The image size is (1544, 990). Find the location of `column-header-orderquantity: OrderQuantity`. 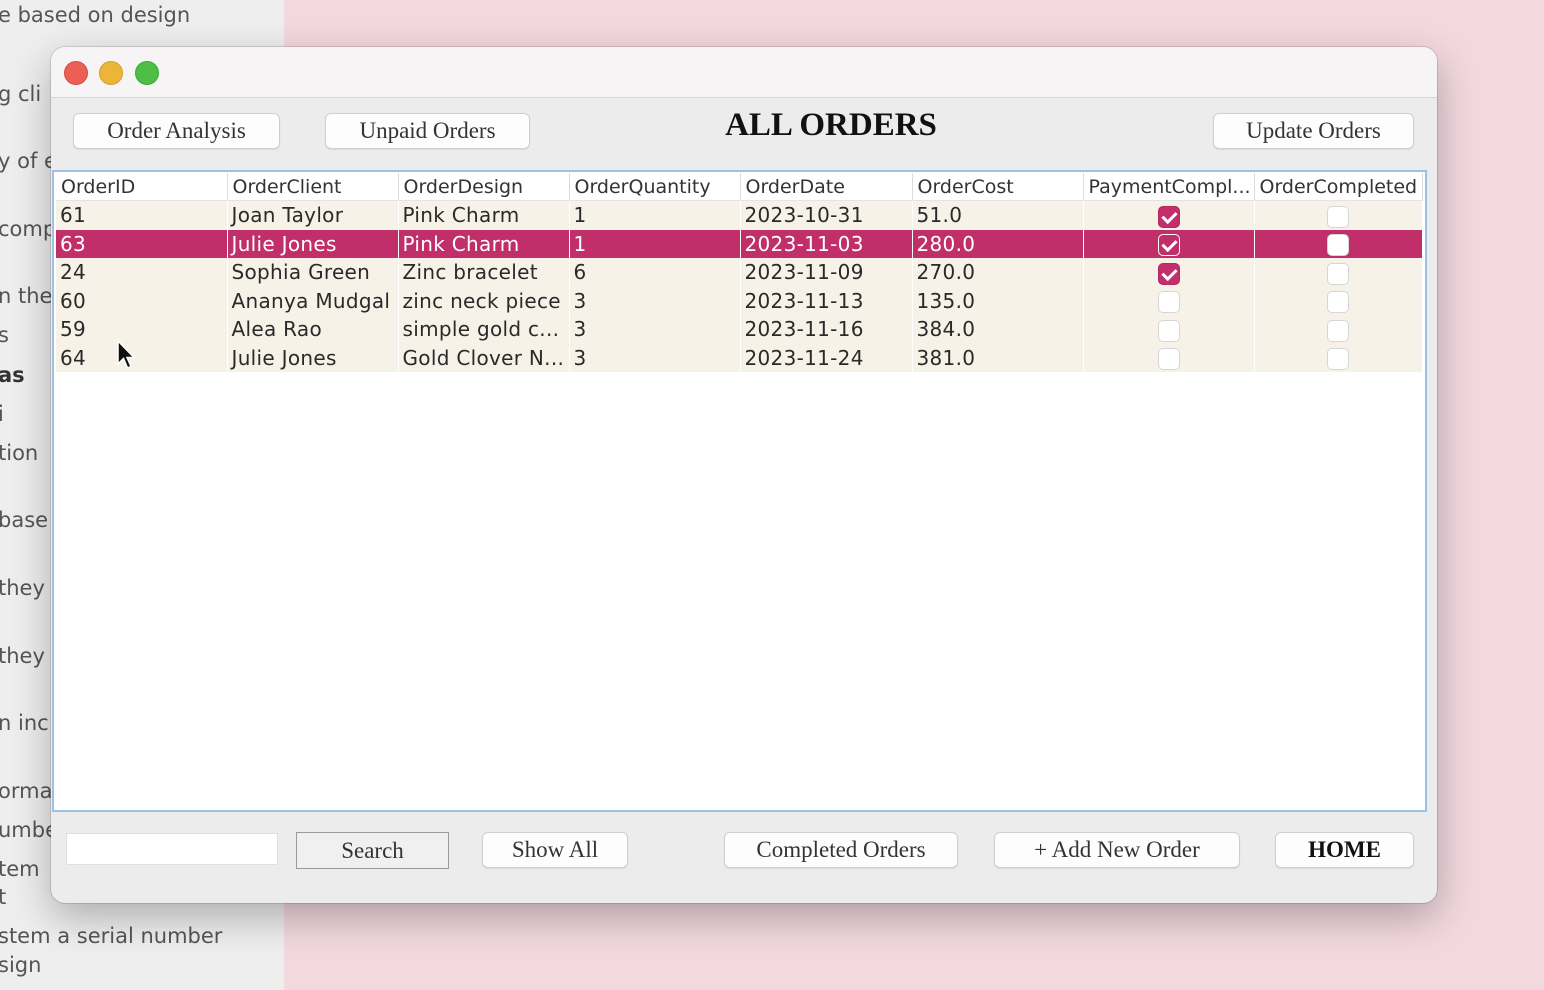

column-header-orderquantity: OrderQuantity is located at coordinates (655, 187).